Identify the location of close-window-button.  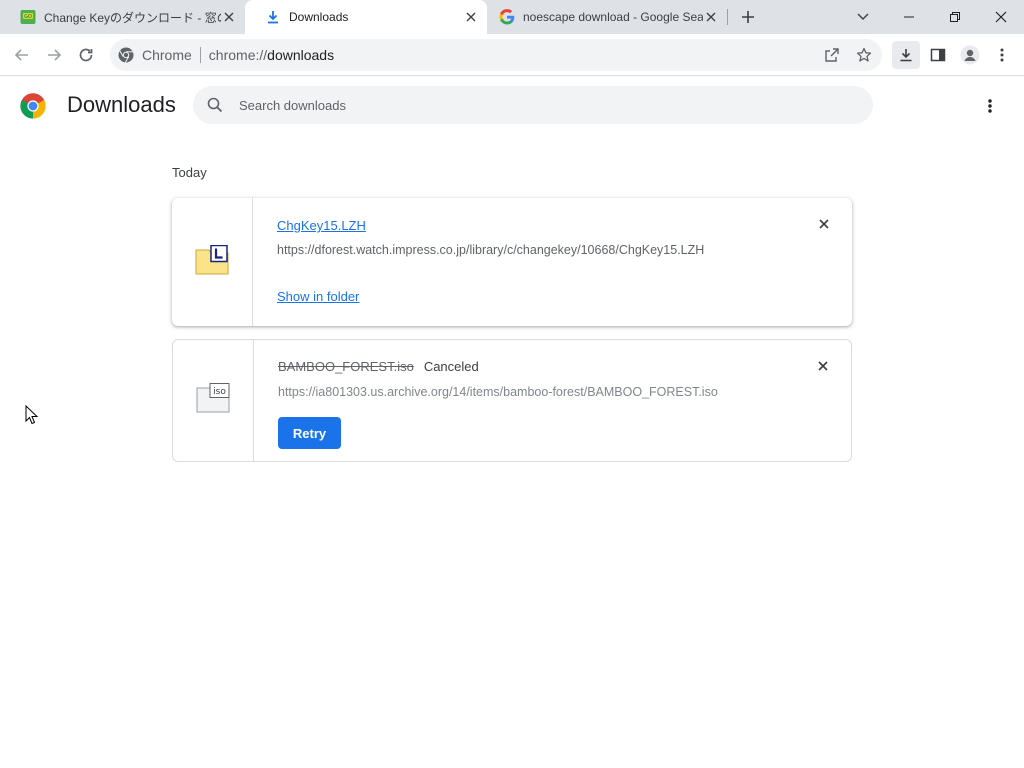
(1001, 17).